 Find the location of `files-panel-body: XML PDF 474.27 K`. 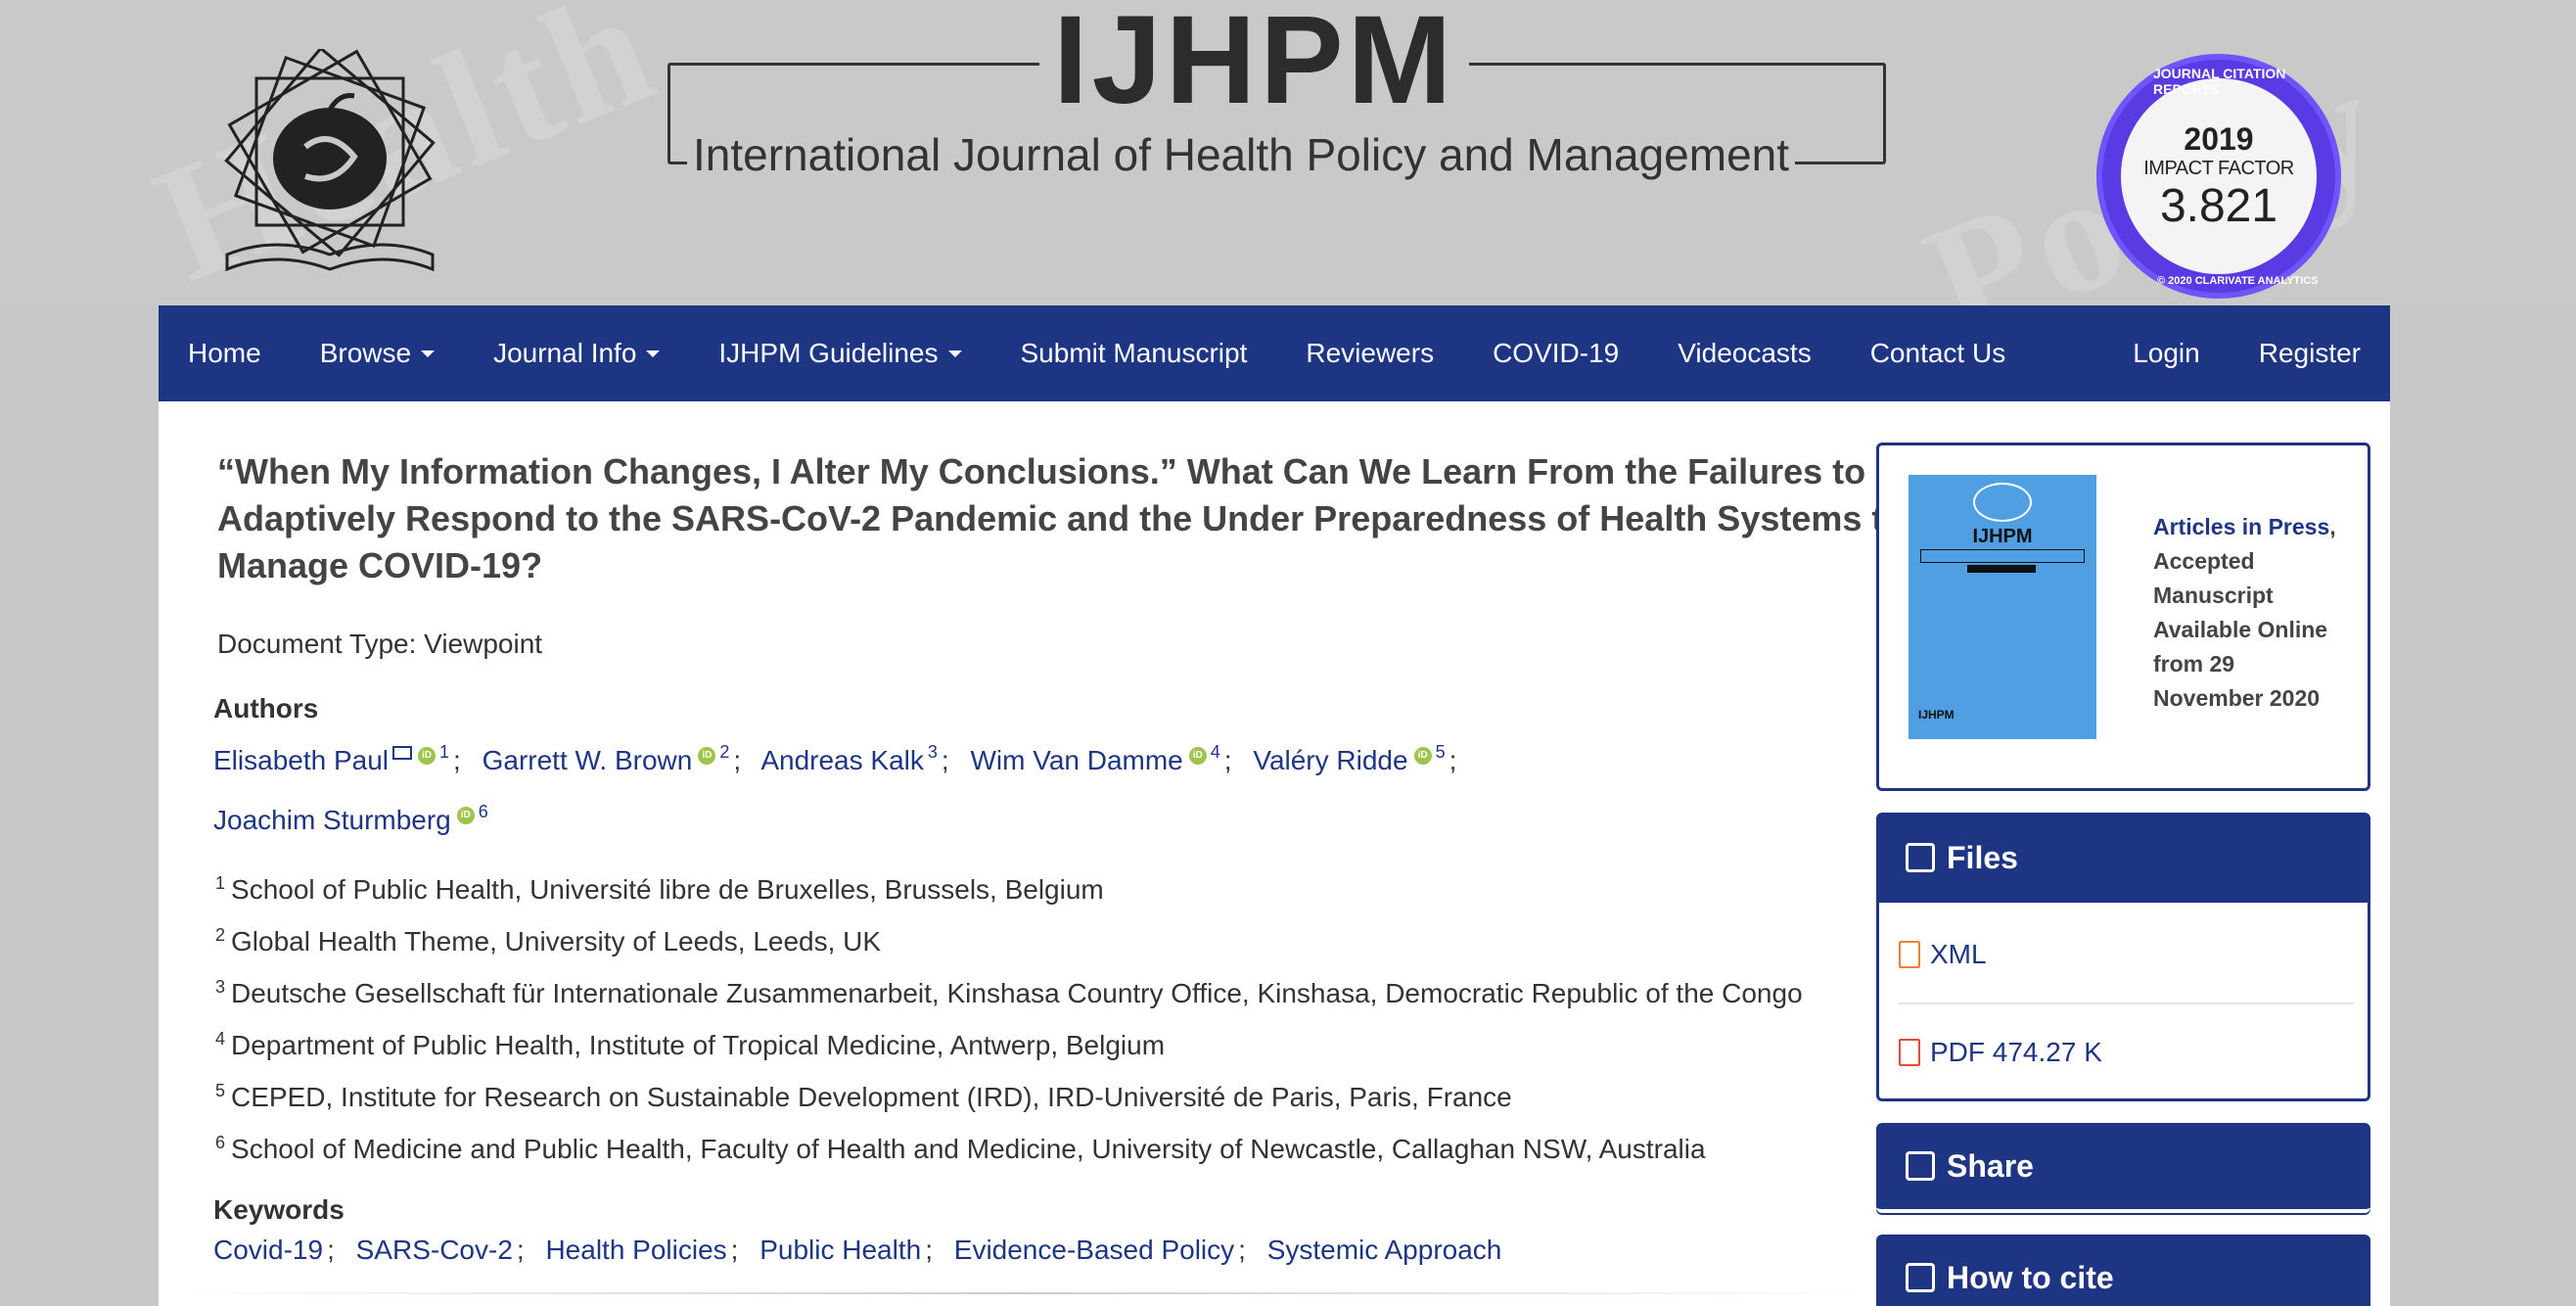

files-panel-body: XML PDF 474.27 K is located at coordinates (2123, 1002).